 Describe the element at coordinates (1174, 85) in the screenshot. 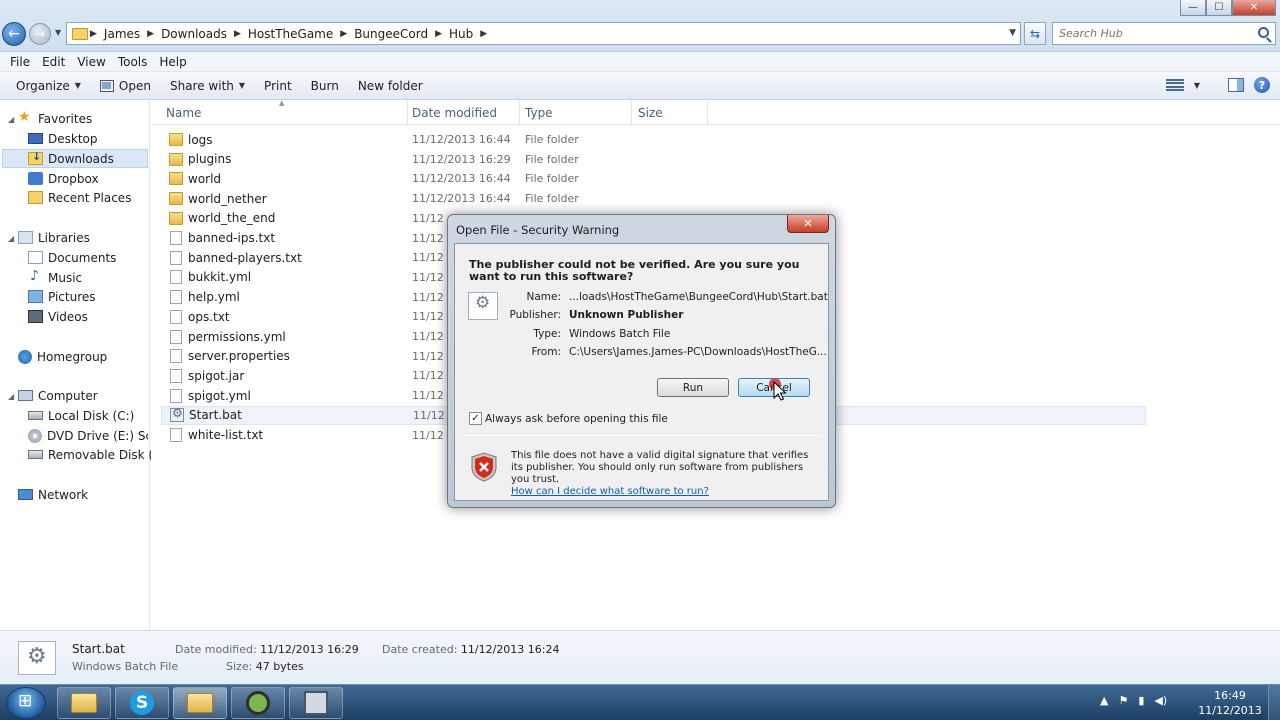

I see `change-view-icon` at that location.